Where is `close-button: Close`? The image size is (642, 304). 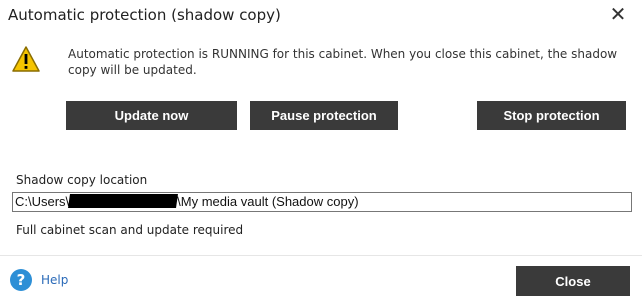
close-button: Close is located at coordinates (573, 281).